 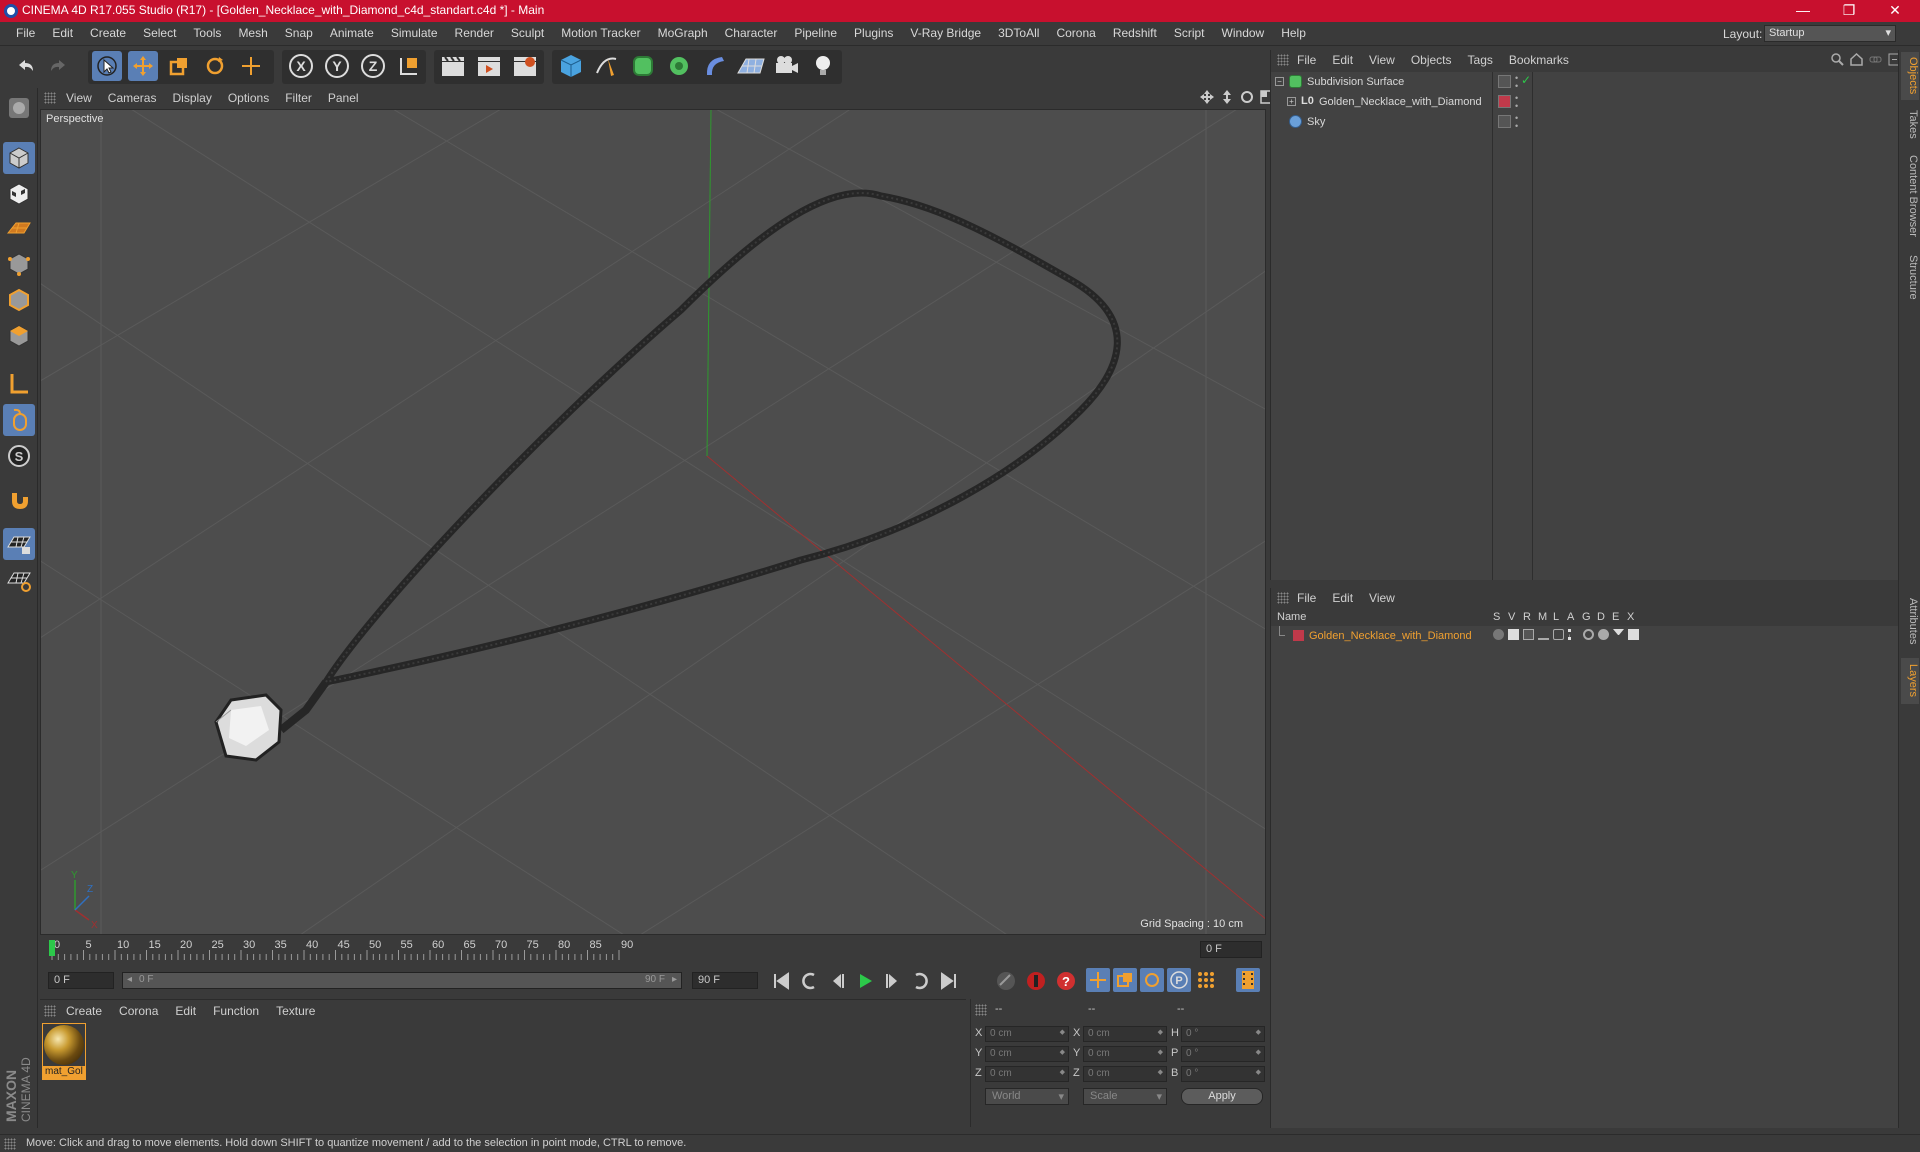 I want to click on coordinate-mode-select: World ▾, so click(x=1027, y=1096).